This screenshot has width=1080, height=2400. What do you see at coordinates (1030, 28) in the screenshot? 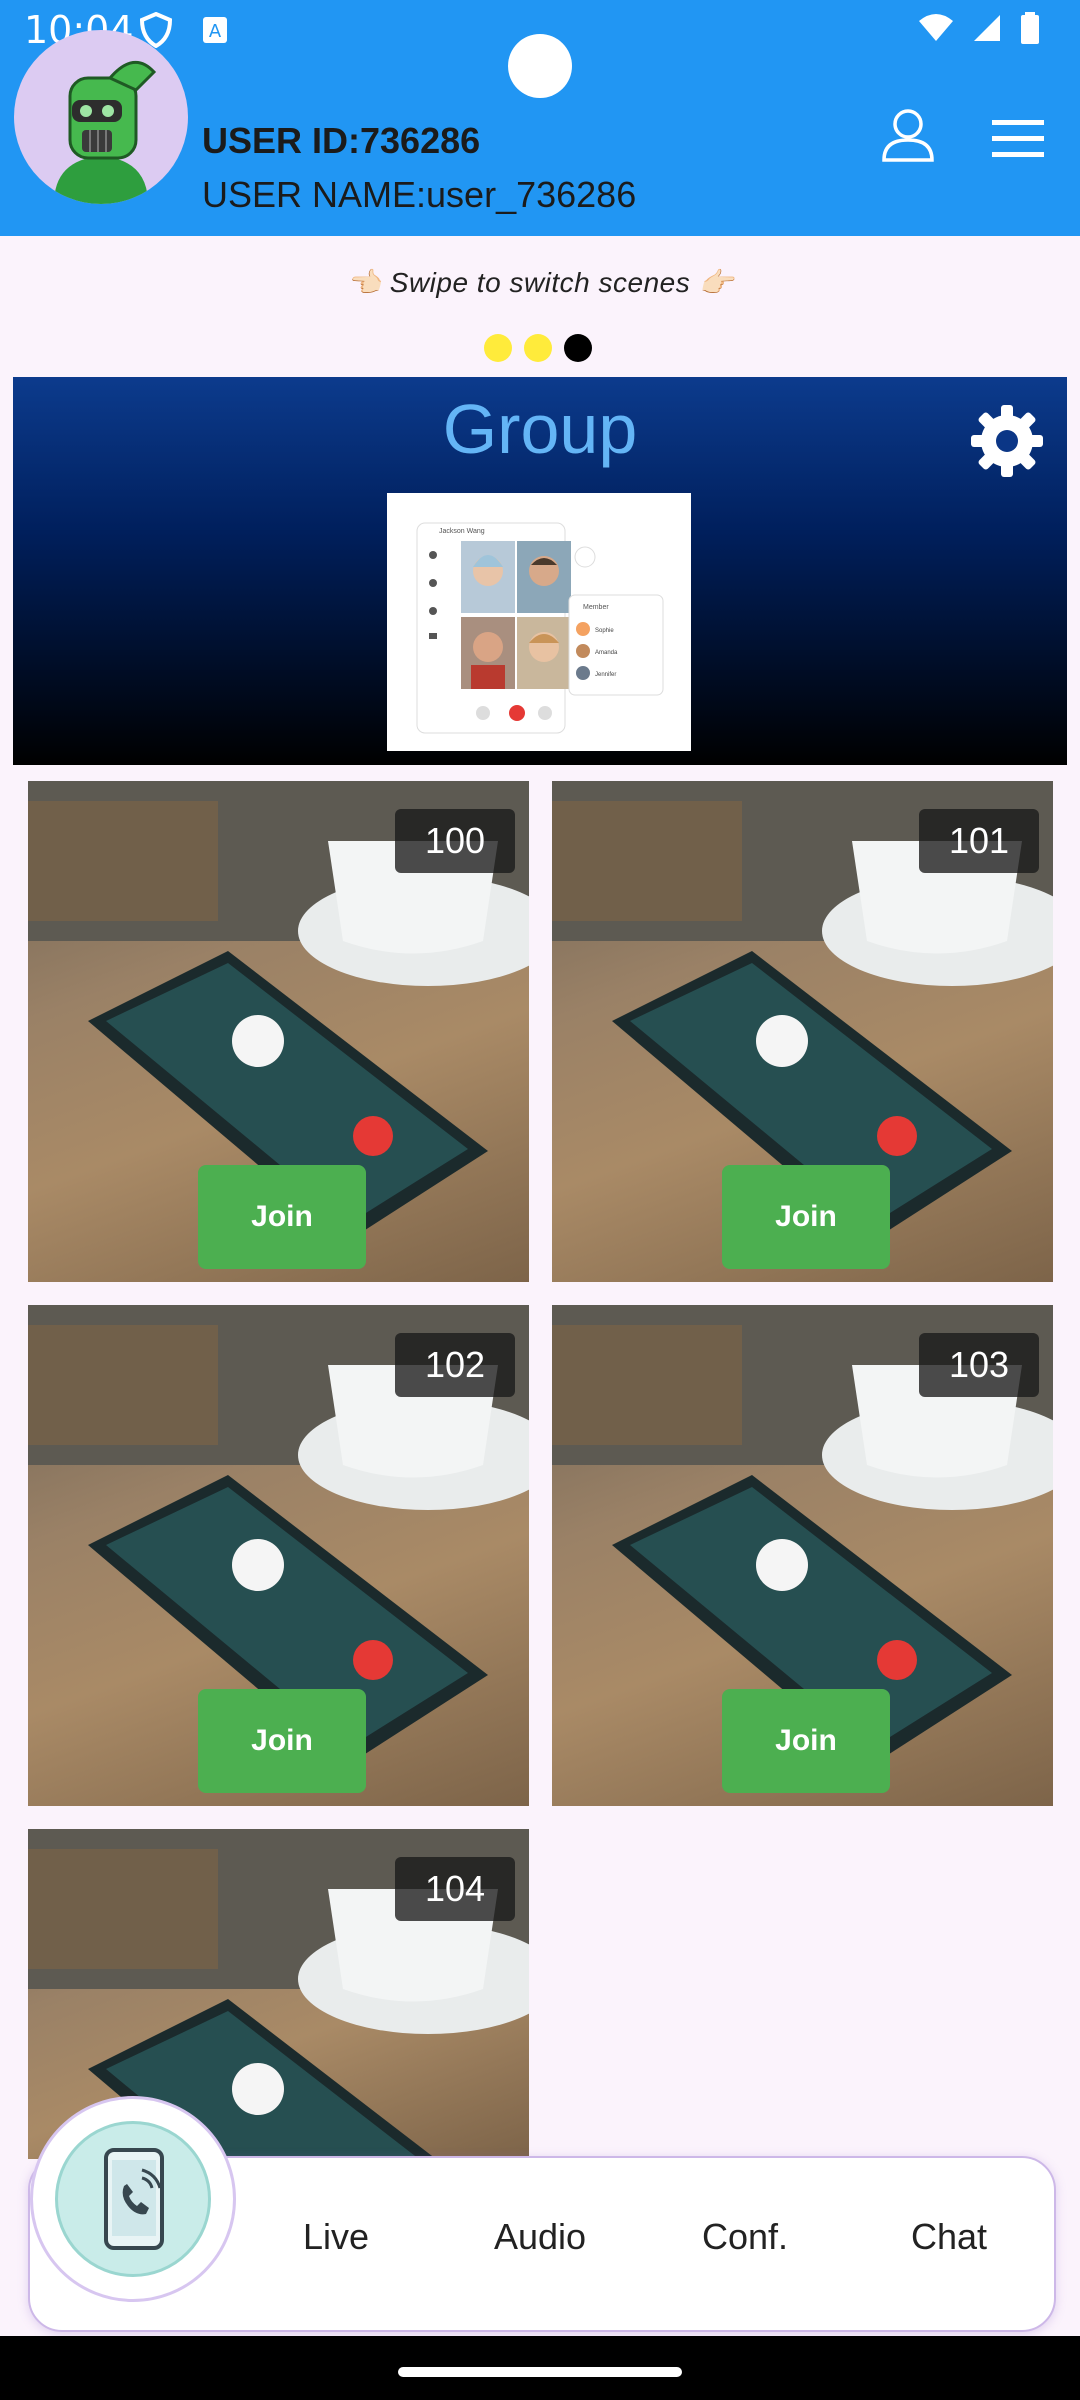
I see `battery-icon` at bounding box center [1030, 28].